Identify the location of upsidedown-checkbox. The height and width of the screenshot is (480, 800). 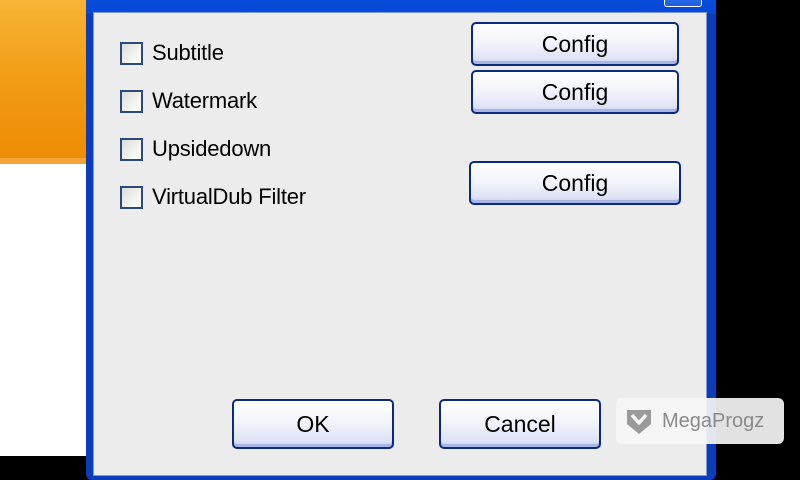
(131, 149).